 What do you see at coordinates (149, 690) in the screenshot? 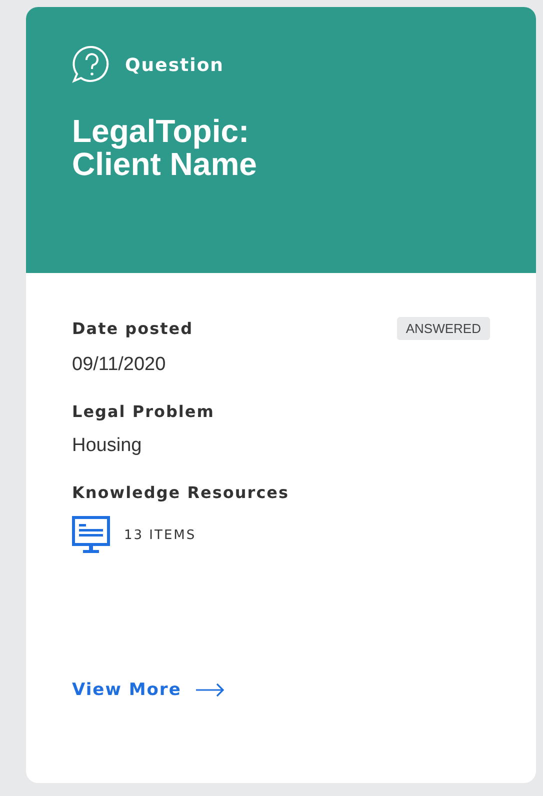
I see `view-more-link: View More` at bounding box center [149, 690].